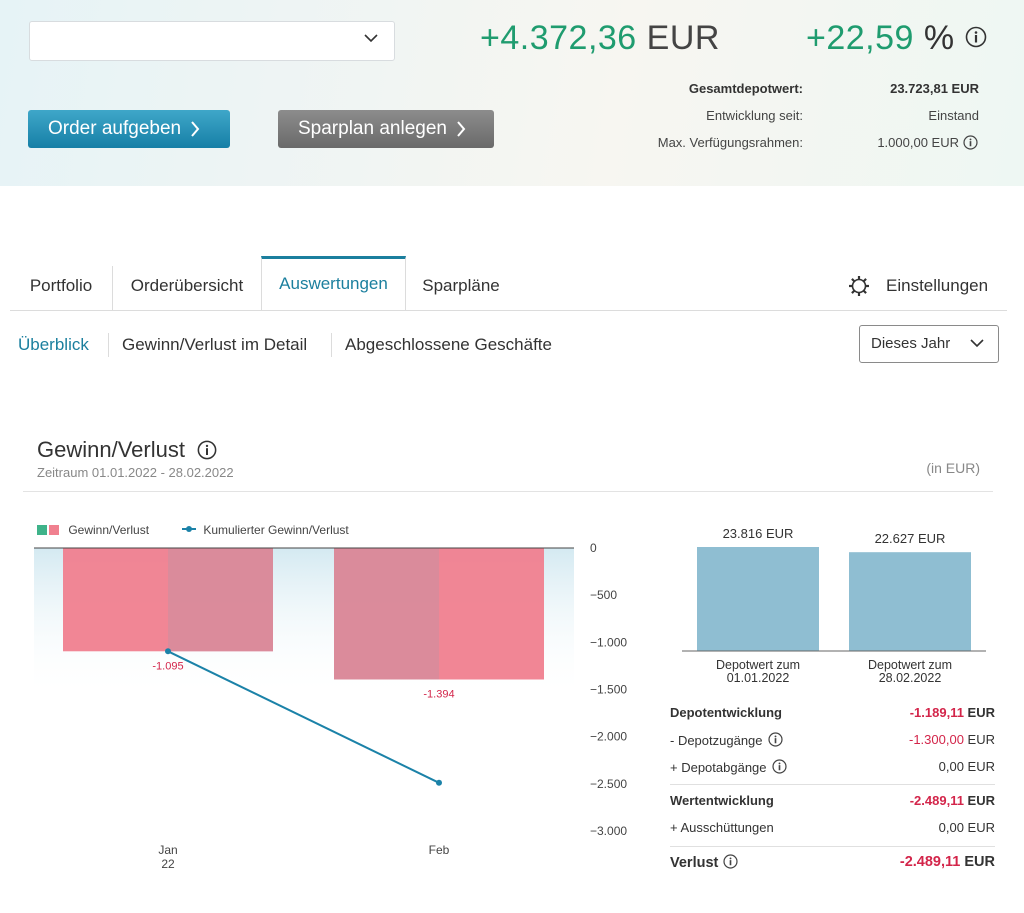  Describe the element at coordinates (61, 284) in the screenshot. I see `tab-portfolio: Portfolio` at that location.